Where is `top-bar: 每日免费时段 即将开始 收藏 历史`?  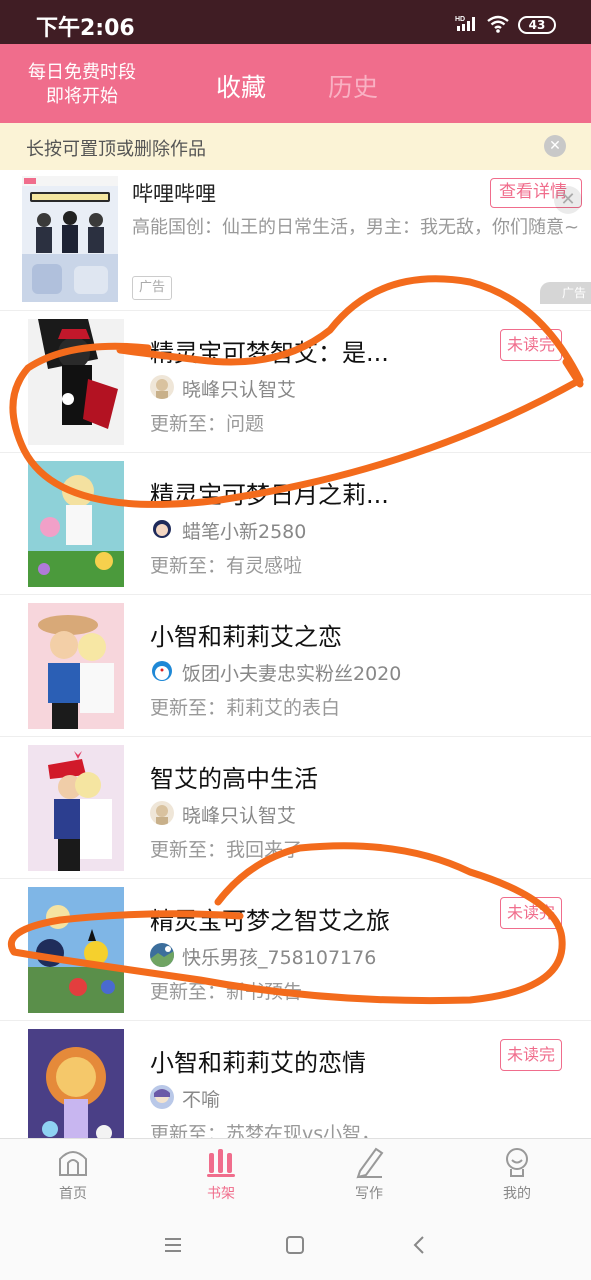 top-bar: 每日免费时段 即将开始 收藏 历史 is located at coordinates (295, 83).